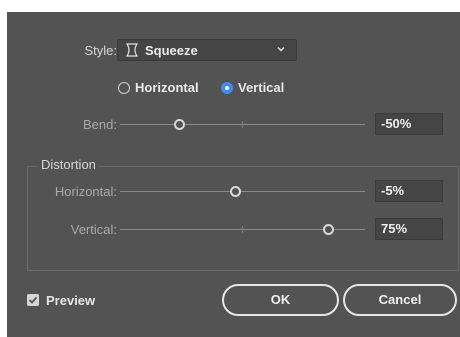 The image size is (460, 337). Describe the element at coordinates (68, 164) in the screenshot. I see `distortion-group-title: Distortion` at that location.